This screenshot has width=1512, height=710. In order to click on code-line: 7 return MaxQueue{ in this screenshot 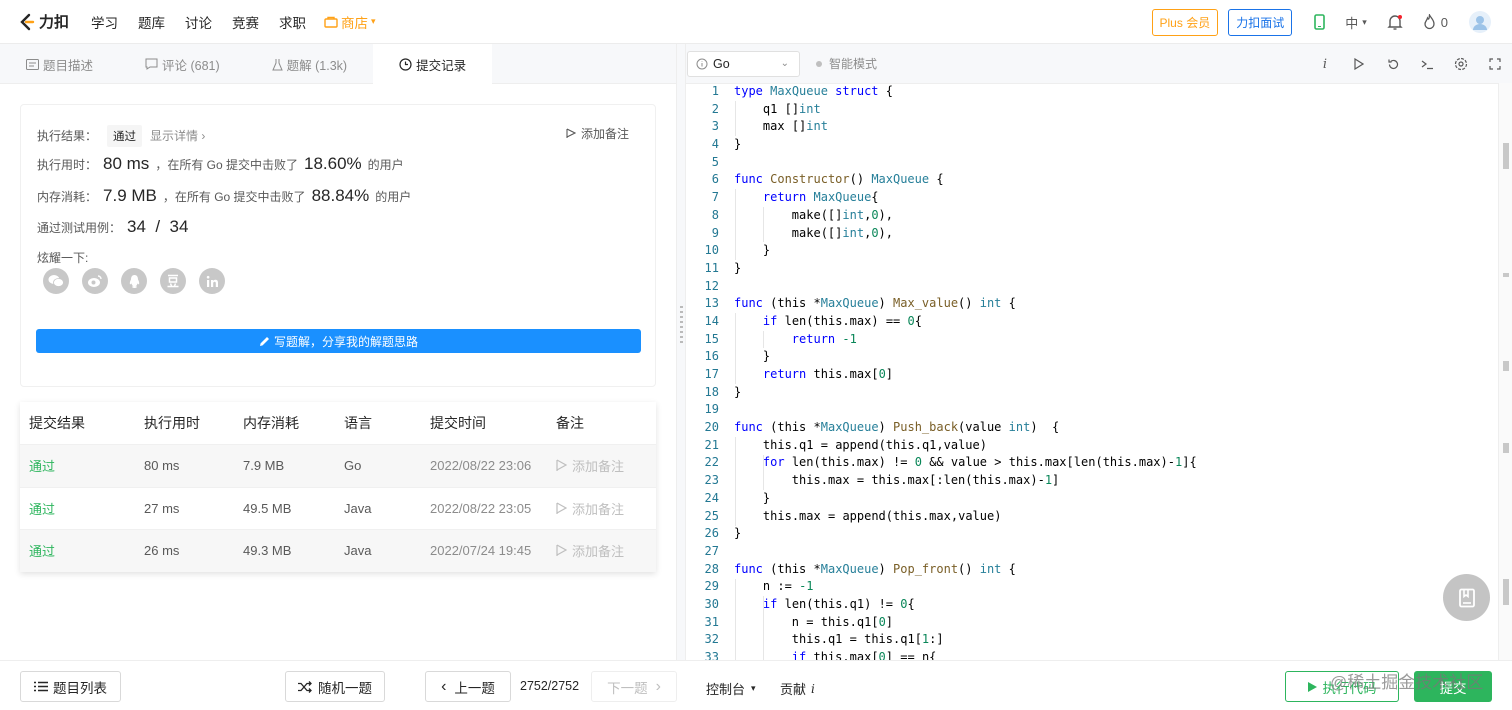, I will do `click(1092, 198)`.